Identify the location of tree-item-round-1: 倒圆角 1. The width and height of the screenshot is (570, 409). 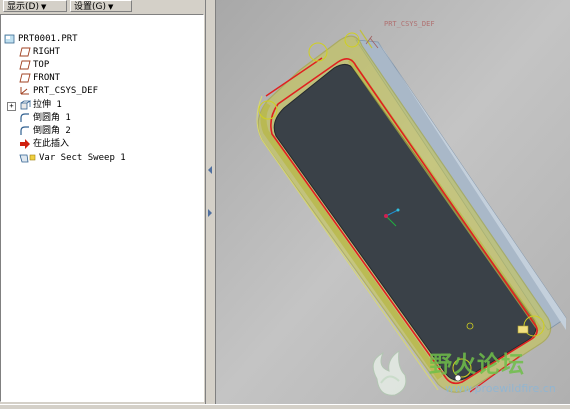
(45, 118).